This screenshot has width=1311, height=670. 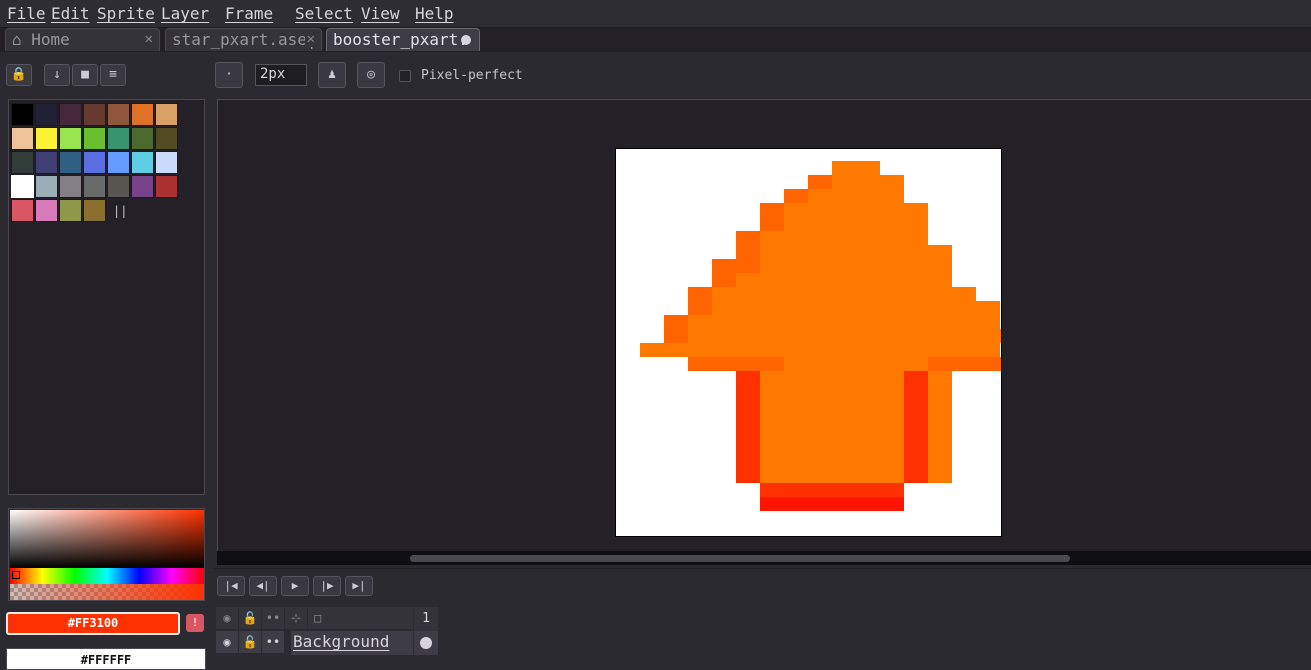 I want to click on hue-cursor, so click(x=16, y=575).